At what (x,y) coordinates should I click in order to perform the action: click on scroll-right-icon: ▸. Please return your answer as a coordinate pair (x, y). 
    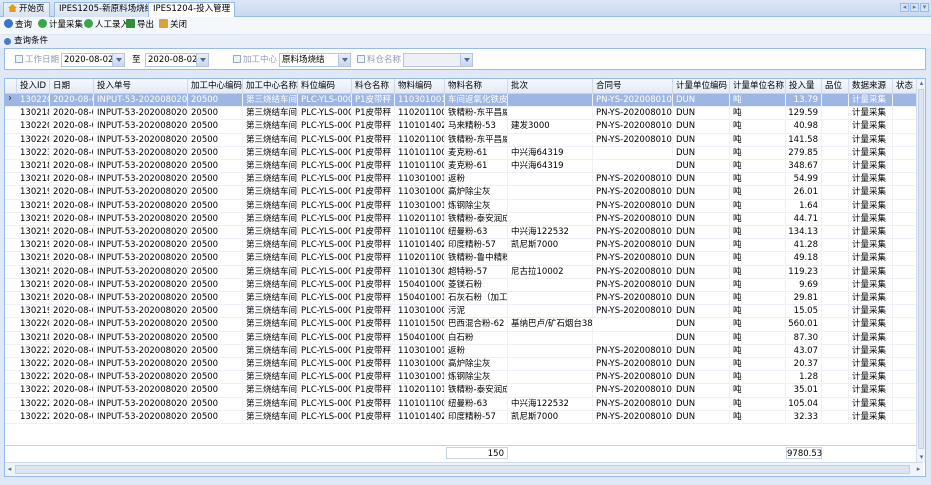
    Looking at the image, I should click on (918, 469).